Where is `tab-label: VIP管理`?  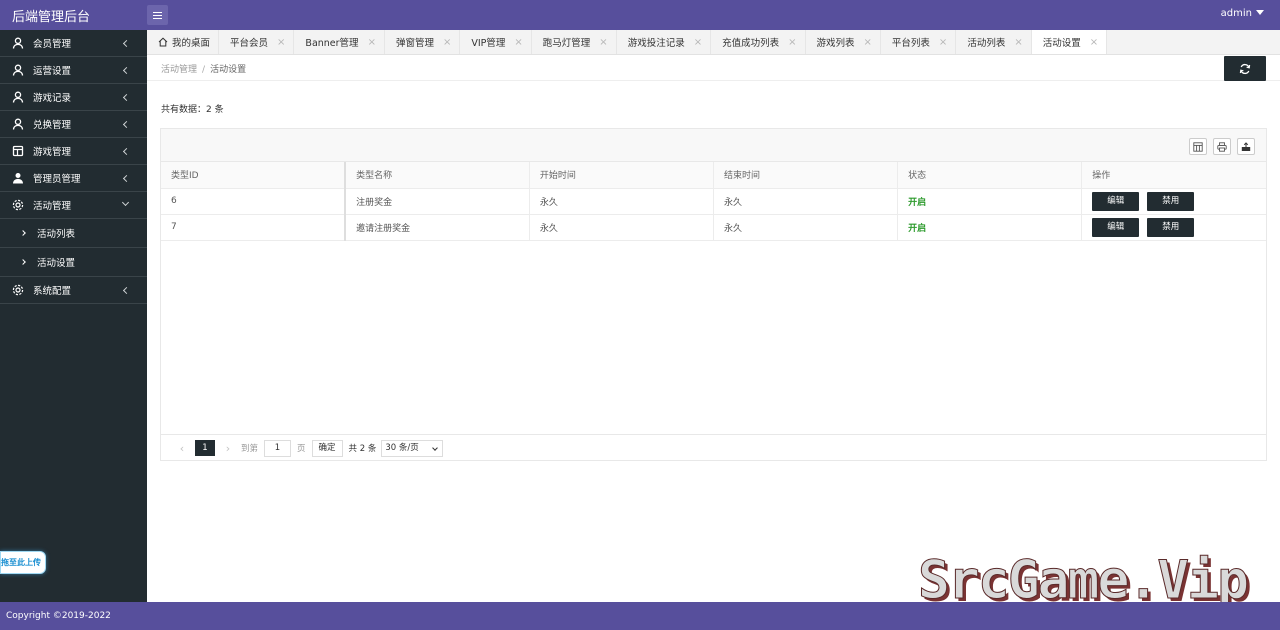
tab-label: VIP管理 is located at coordinates (488, 43).